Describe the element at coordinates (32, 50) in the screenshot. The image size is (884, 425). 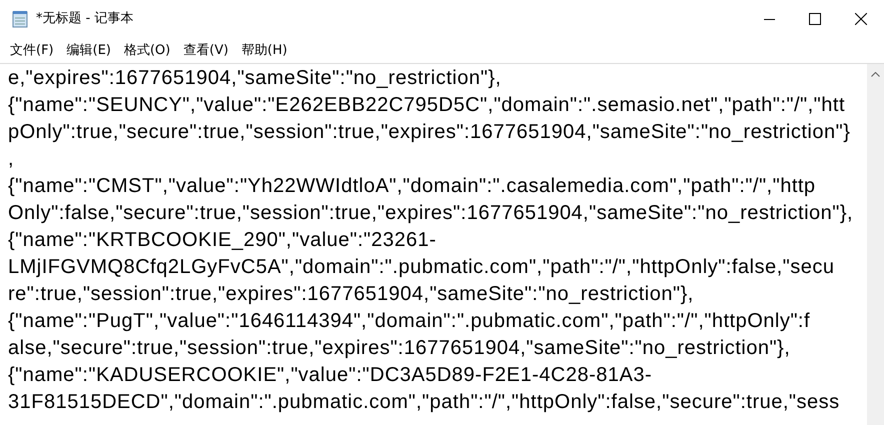
I see `menu-item: 文件(F)` at that location.